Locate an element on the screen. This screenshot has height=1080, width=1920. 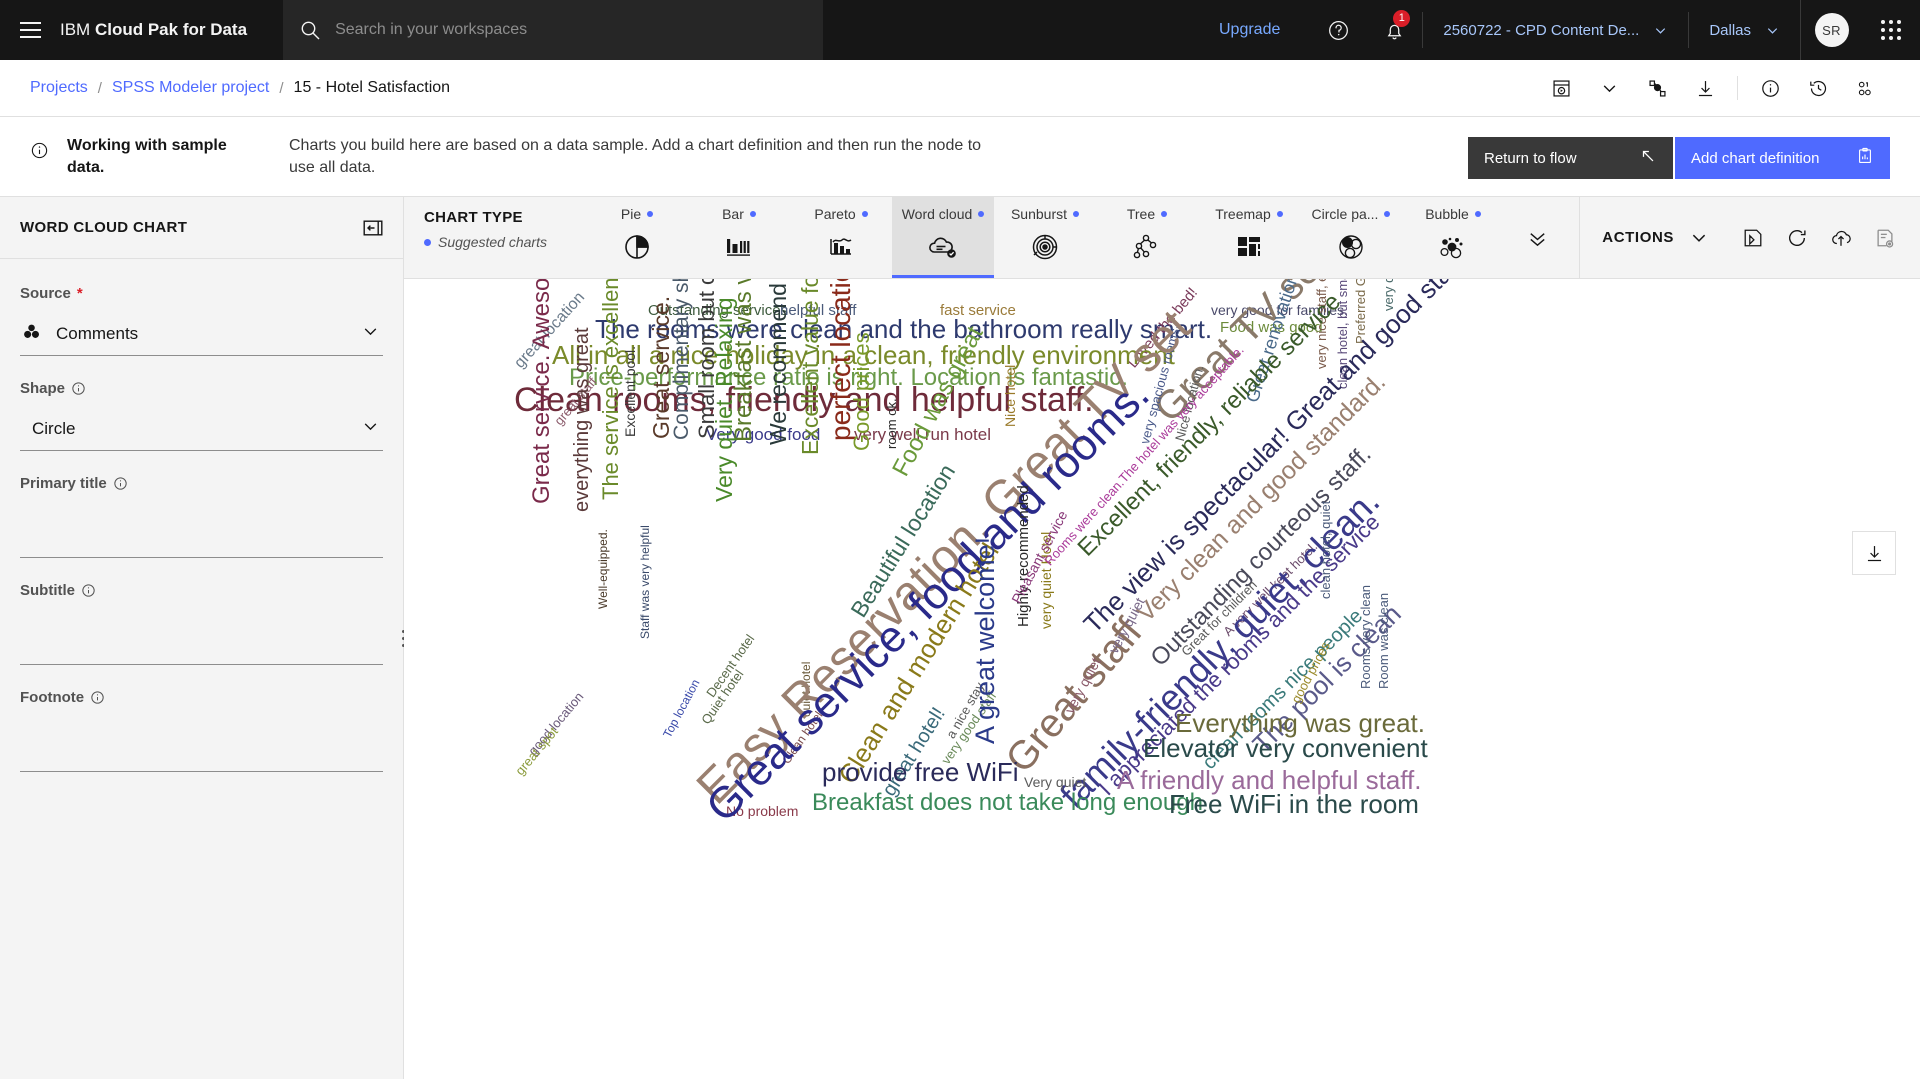
collapse-panel-icon is located at coordinates (373, 228).